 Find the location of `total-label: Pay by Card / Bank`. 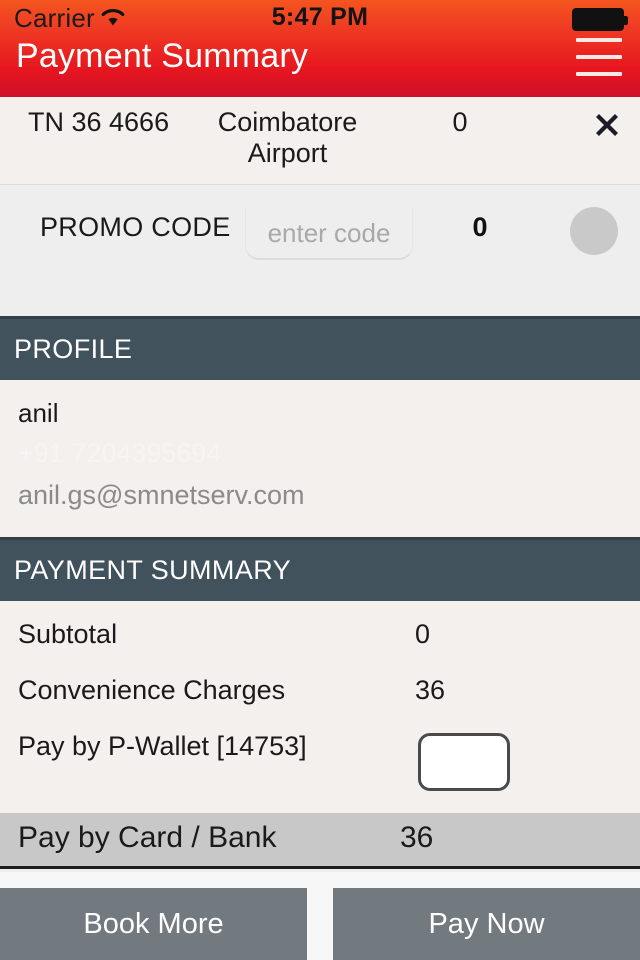

total-label: Pay by Card / Bank is located at coordinates (147, 837).